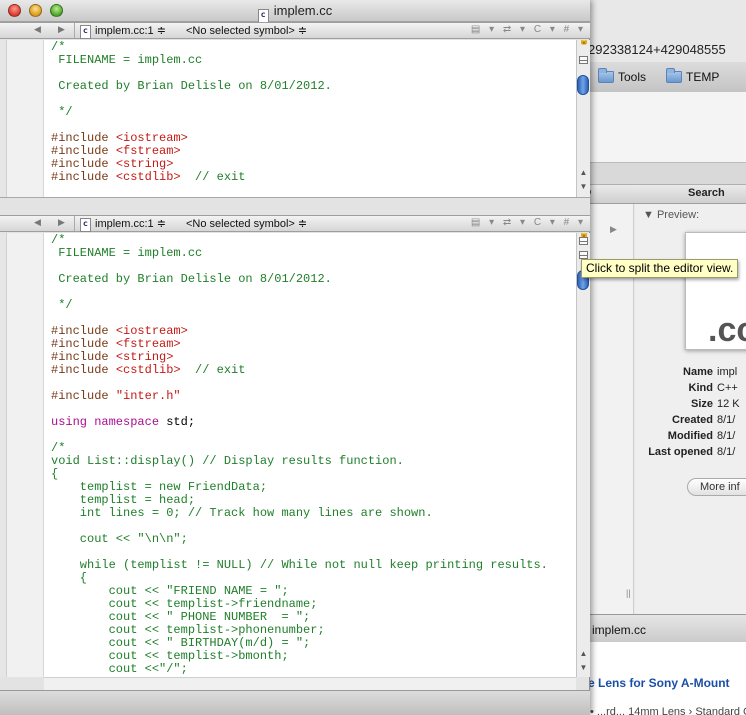 Image resolution: width=746 pixels, height=715 pixels. What do you see at coordinates (716, 487) in the screenshot?
I see `more-info-button: More inf` at bounding box center [716, 487].